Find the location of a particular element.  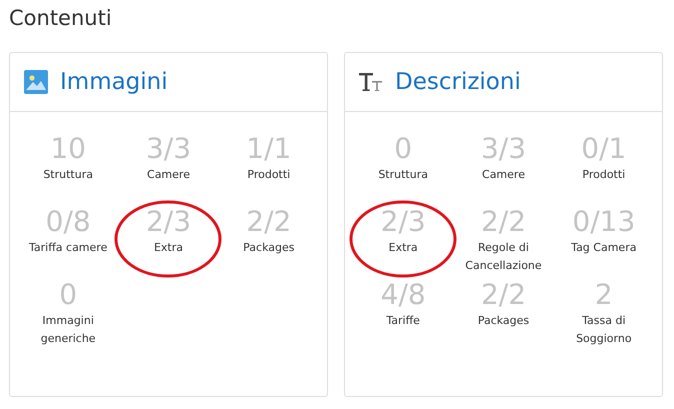

count-label: Tariffe is located at coordinates (403, 321).